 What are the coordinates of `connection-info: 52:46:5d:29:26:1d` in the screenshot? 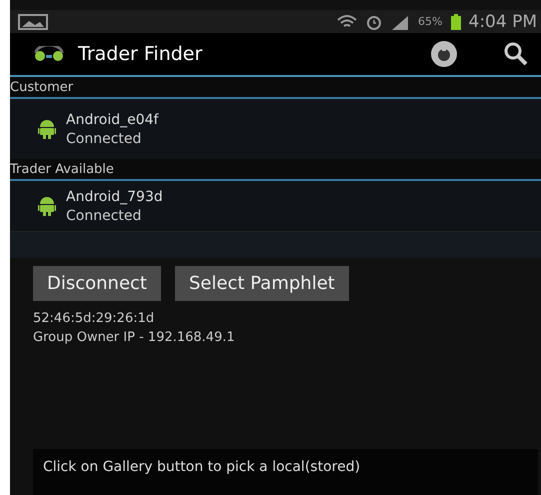 It's located at (94, 318).